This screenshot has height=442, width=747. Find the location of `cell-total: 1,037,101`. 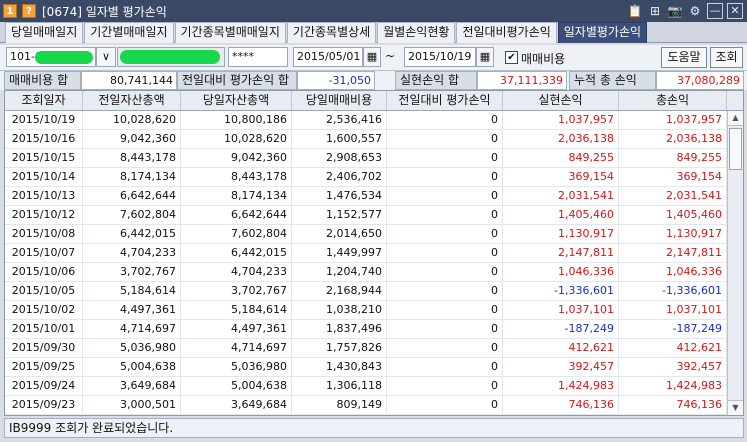

cell-total: 1,037,101 is located at coordinates (673, 310).